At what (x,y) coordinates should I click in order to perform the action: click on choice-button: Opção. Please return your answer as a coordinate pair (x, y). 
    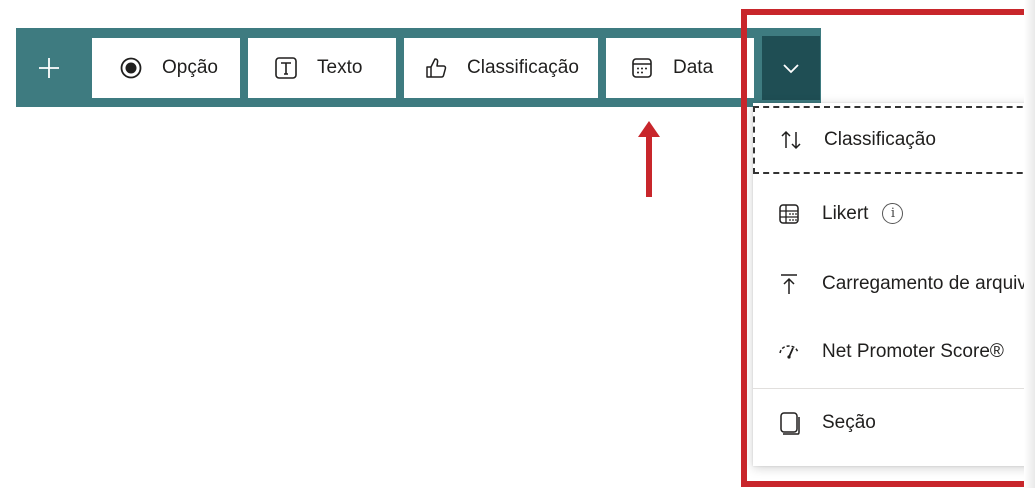
    Looking at the image, I should click on (166, 68).